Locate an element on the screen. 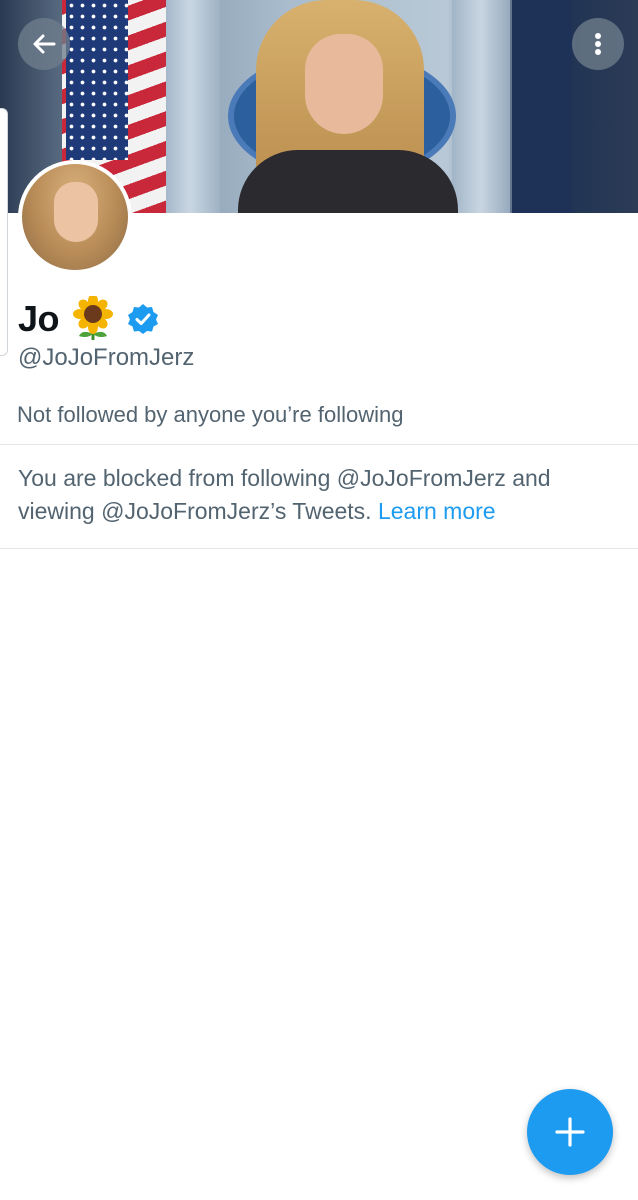 Image resolution: width=638 pixels, height=1200 pixels. profile-handle: @JoJoFromJerz is located at coordinates (106, 357).